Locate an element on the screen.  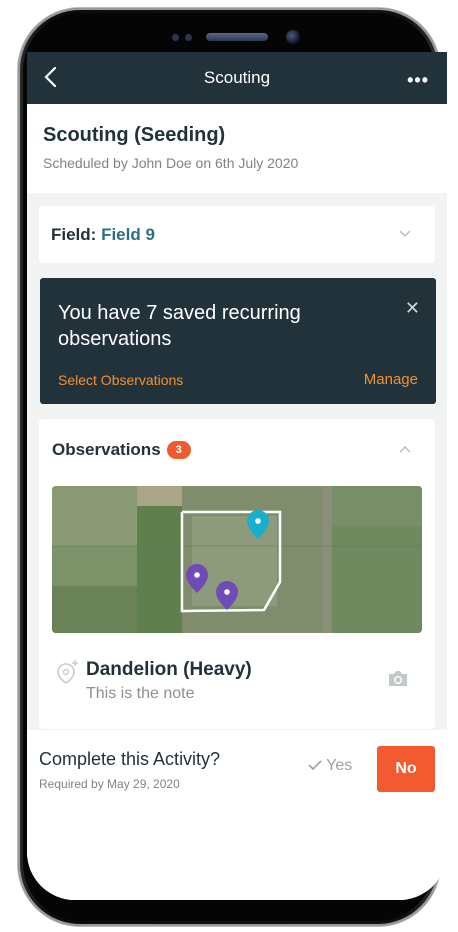
camera-icon is located at coordinates (398, 678).